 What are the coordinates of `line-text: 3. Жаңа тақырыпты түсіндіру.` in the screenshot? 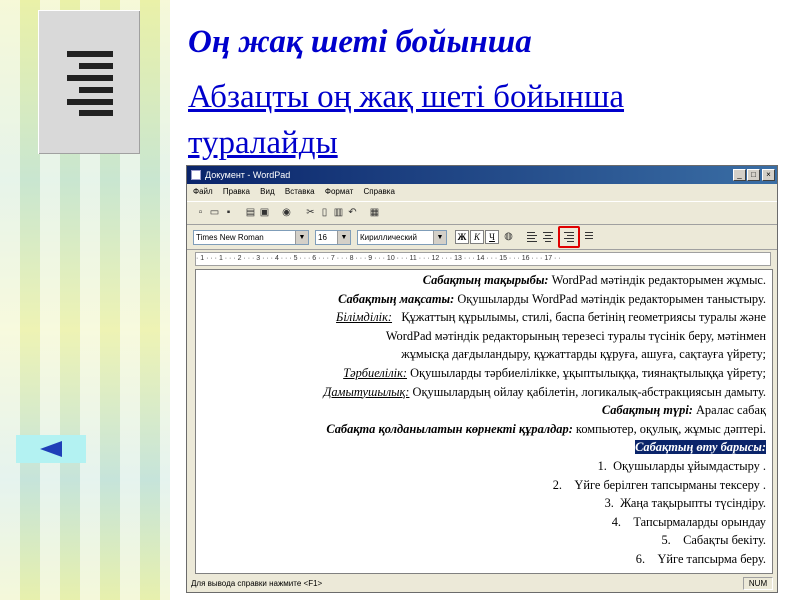 It's located at (685, 503).